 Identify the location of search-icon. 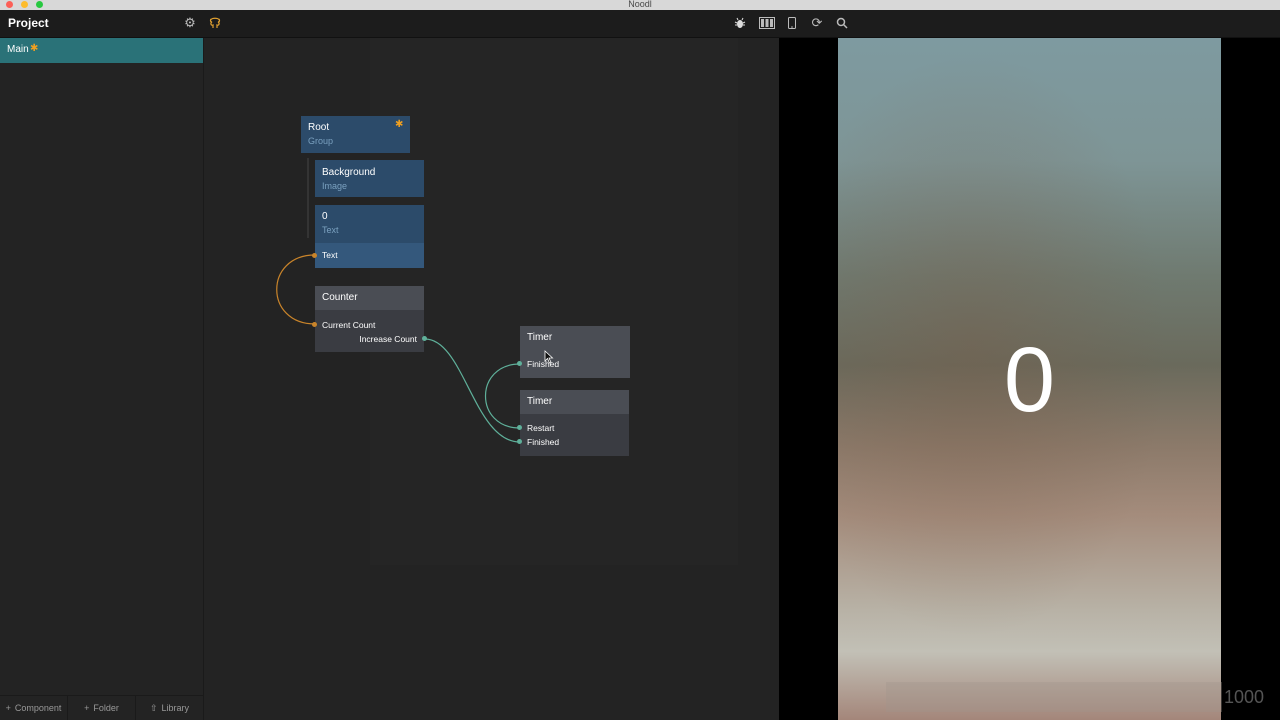
(842, 23).